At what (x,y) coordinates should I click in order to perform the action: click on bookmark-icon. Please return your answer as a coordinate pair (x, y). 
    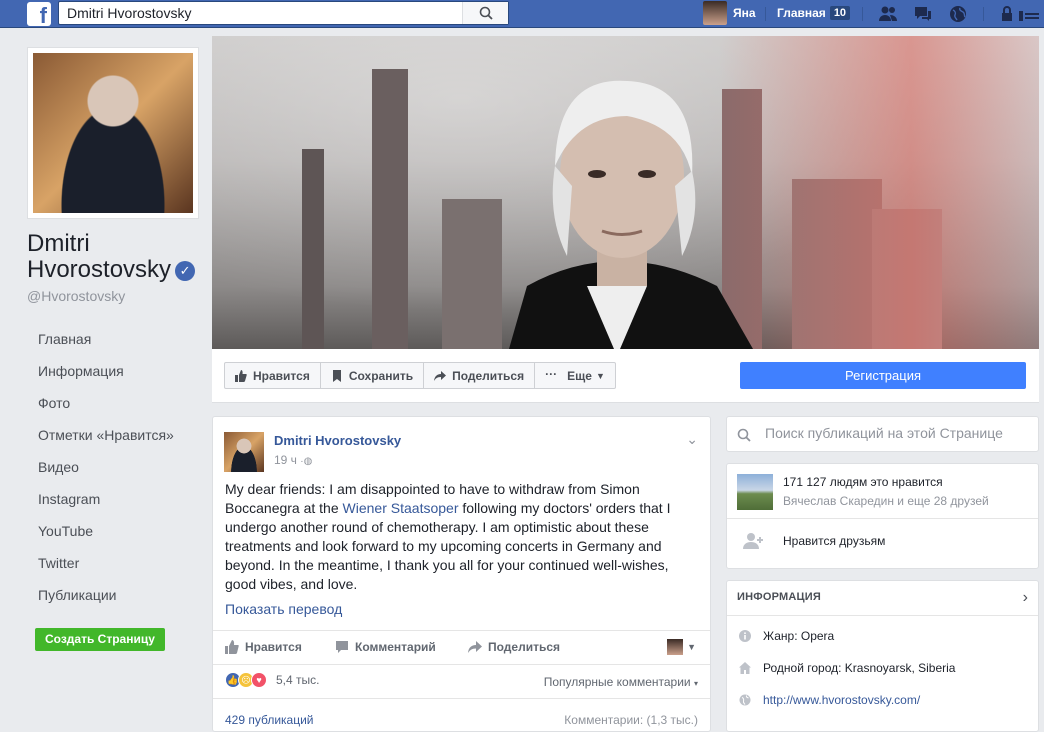
    Looking at the image, I should click on (336, 375).